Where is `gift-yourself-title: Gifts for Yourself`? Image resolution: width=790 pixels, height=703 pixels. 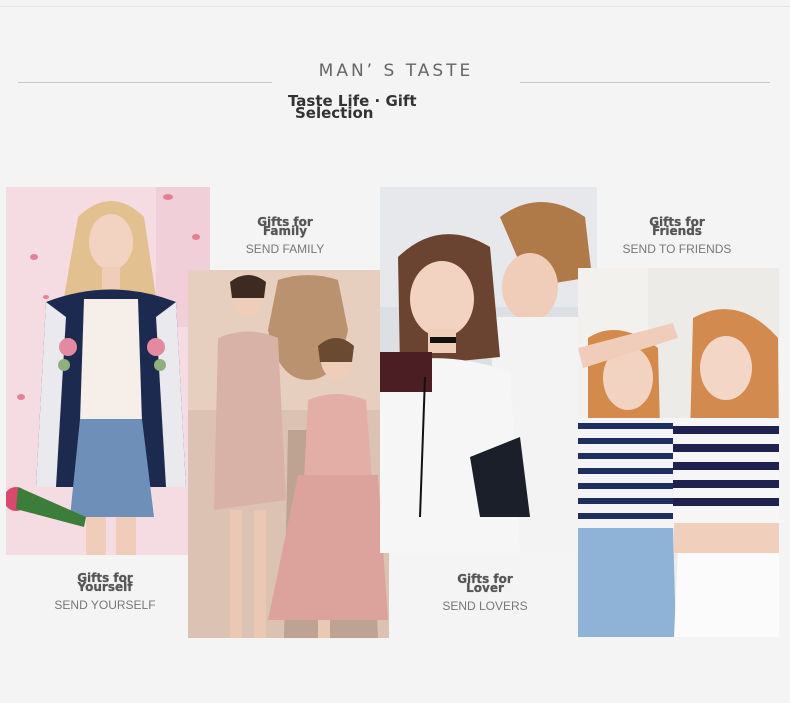 gift-yourself-title: Gifts for Yourself is located at coordinates (105, 582).